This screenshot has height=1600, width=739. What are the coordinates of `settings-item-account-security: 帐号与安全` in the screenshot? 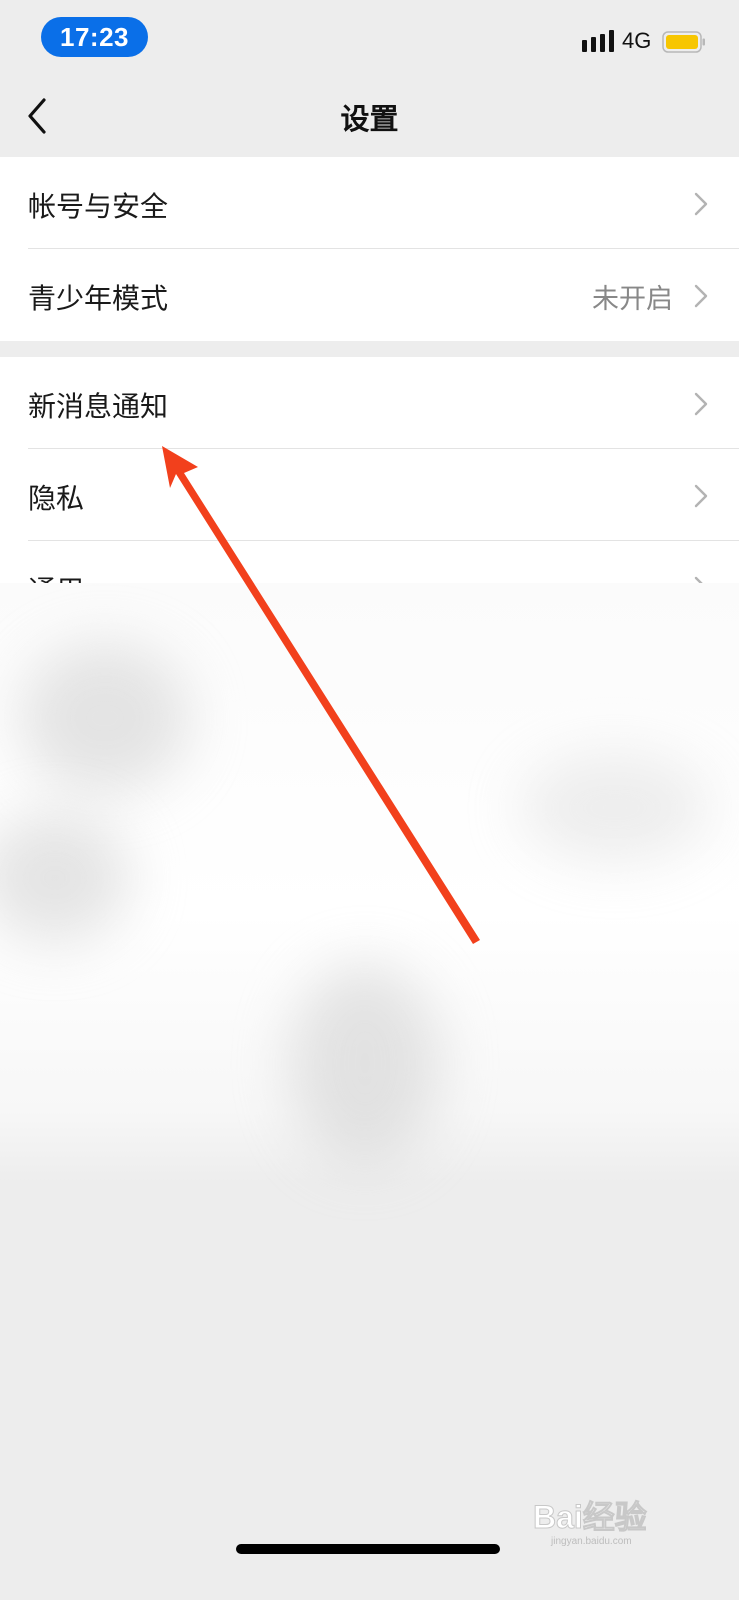 It's located at (369, 203).